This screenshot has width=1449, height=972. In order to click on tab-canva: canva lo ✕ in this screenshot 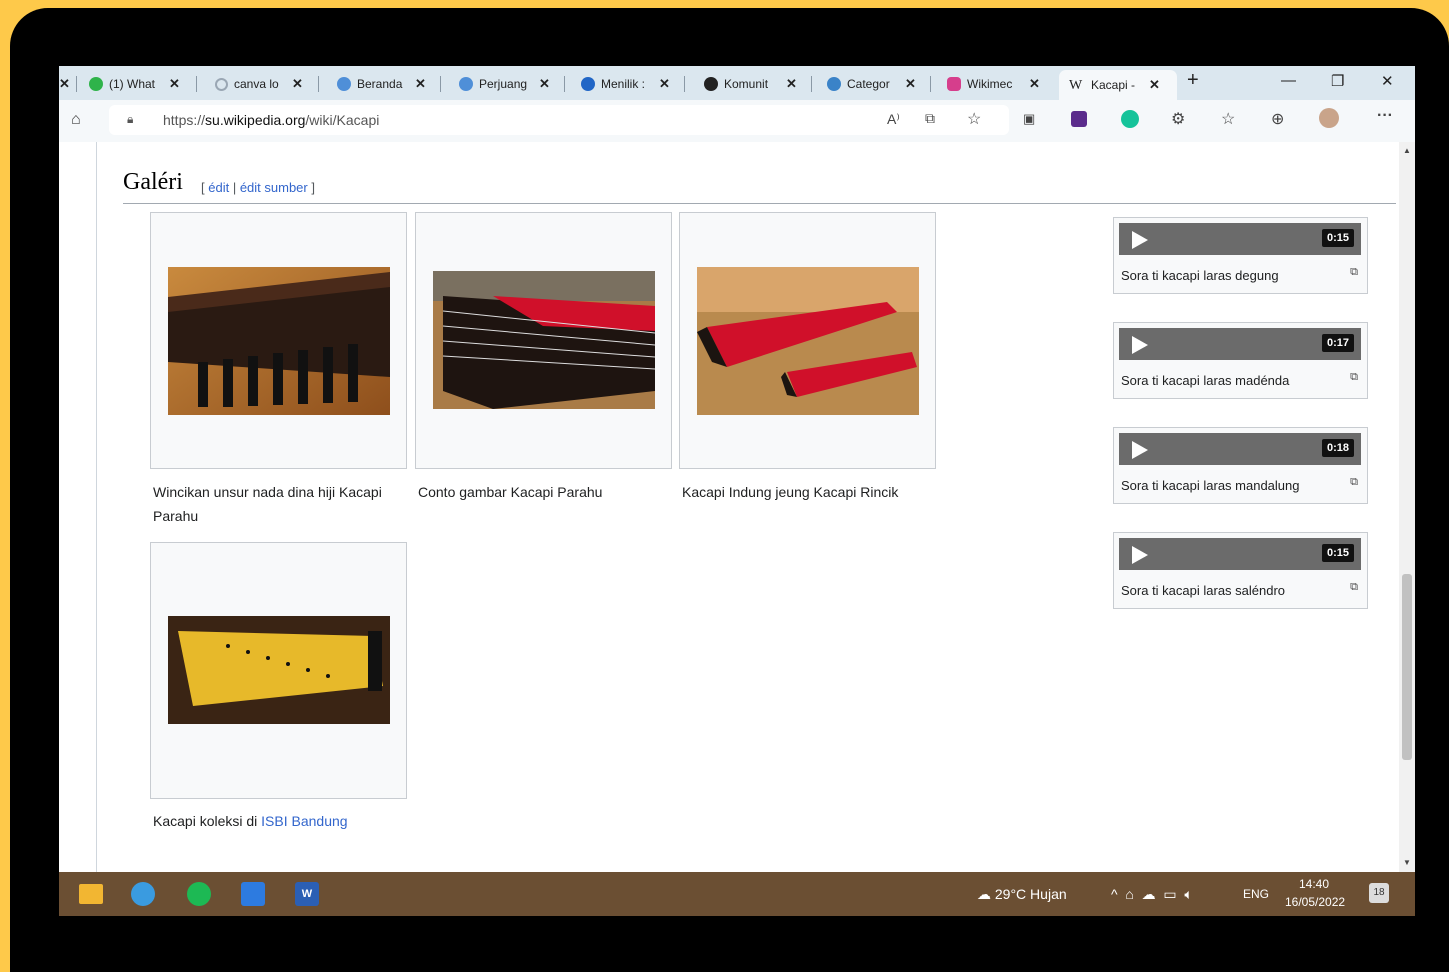, I will do `click(267, 84)`.